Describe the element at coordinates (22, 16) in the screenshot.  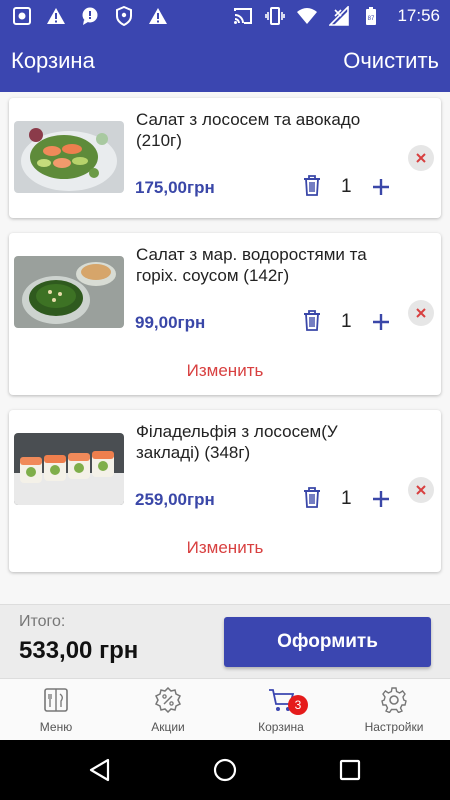
I see `screenshot-icon` at that location.